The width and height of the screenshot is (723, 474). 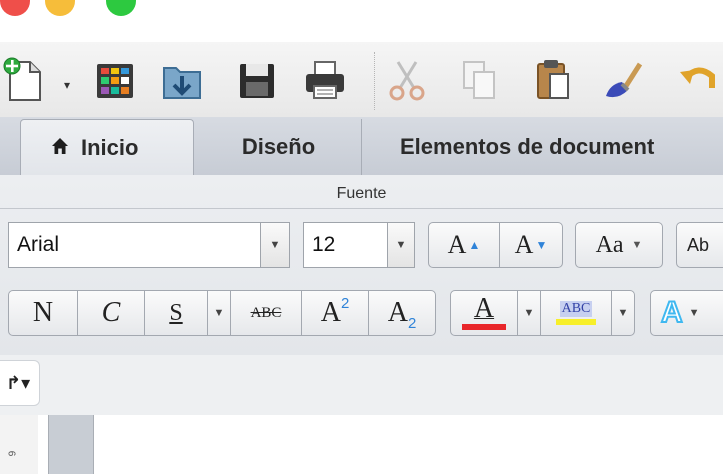 I want to click on save-icon, so click(x=257, y=81).